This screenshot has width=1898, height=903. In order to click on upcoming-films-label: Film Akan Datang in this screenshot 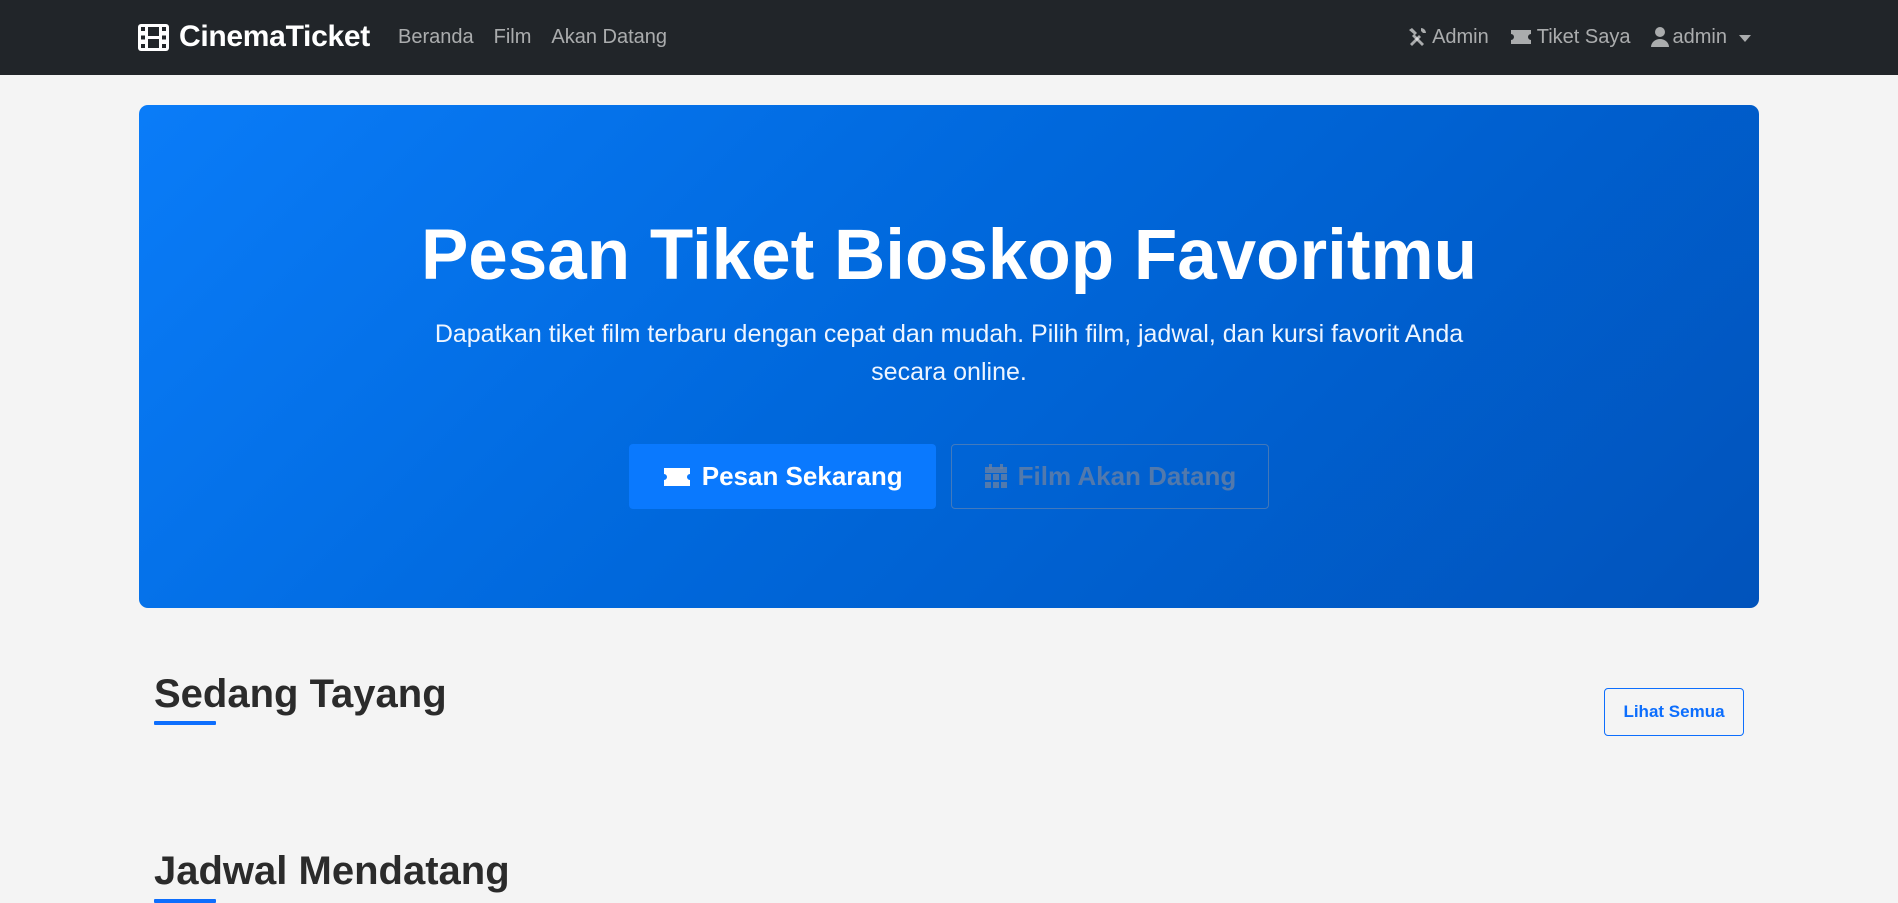, I will do `click(1127, 476)`.